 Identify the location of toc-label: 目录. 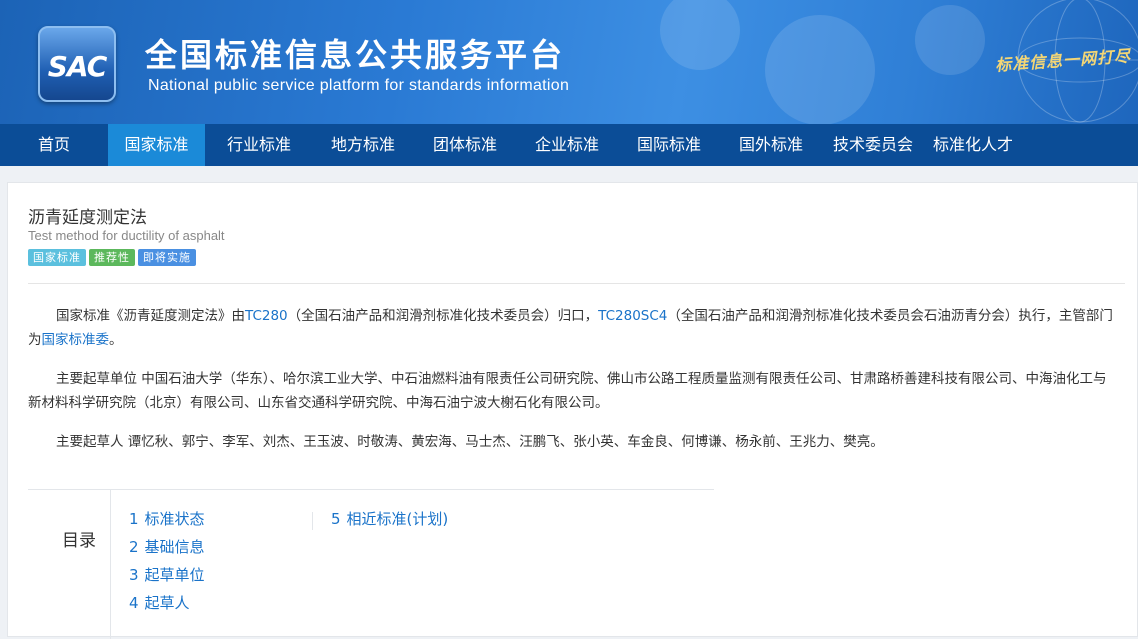
(79, 541).